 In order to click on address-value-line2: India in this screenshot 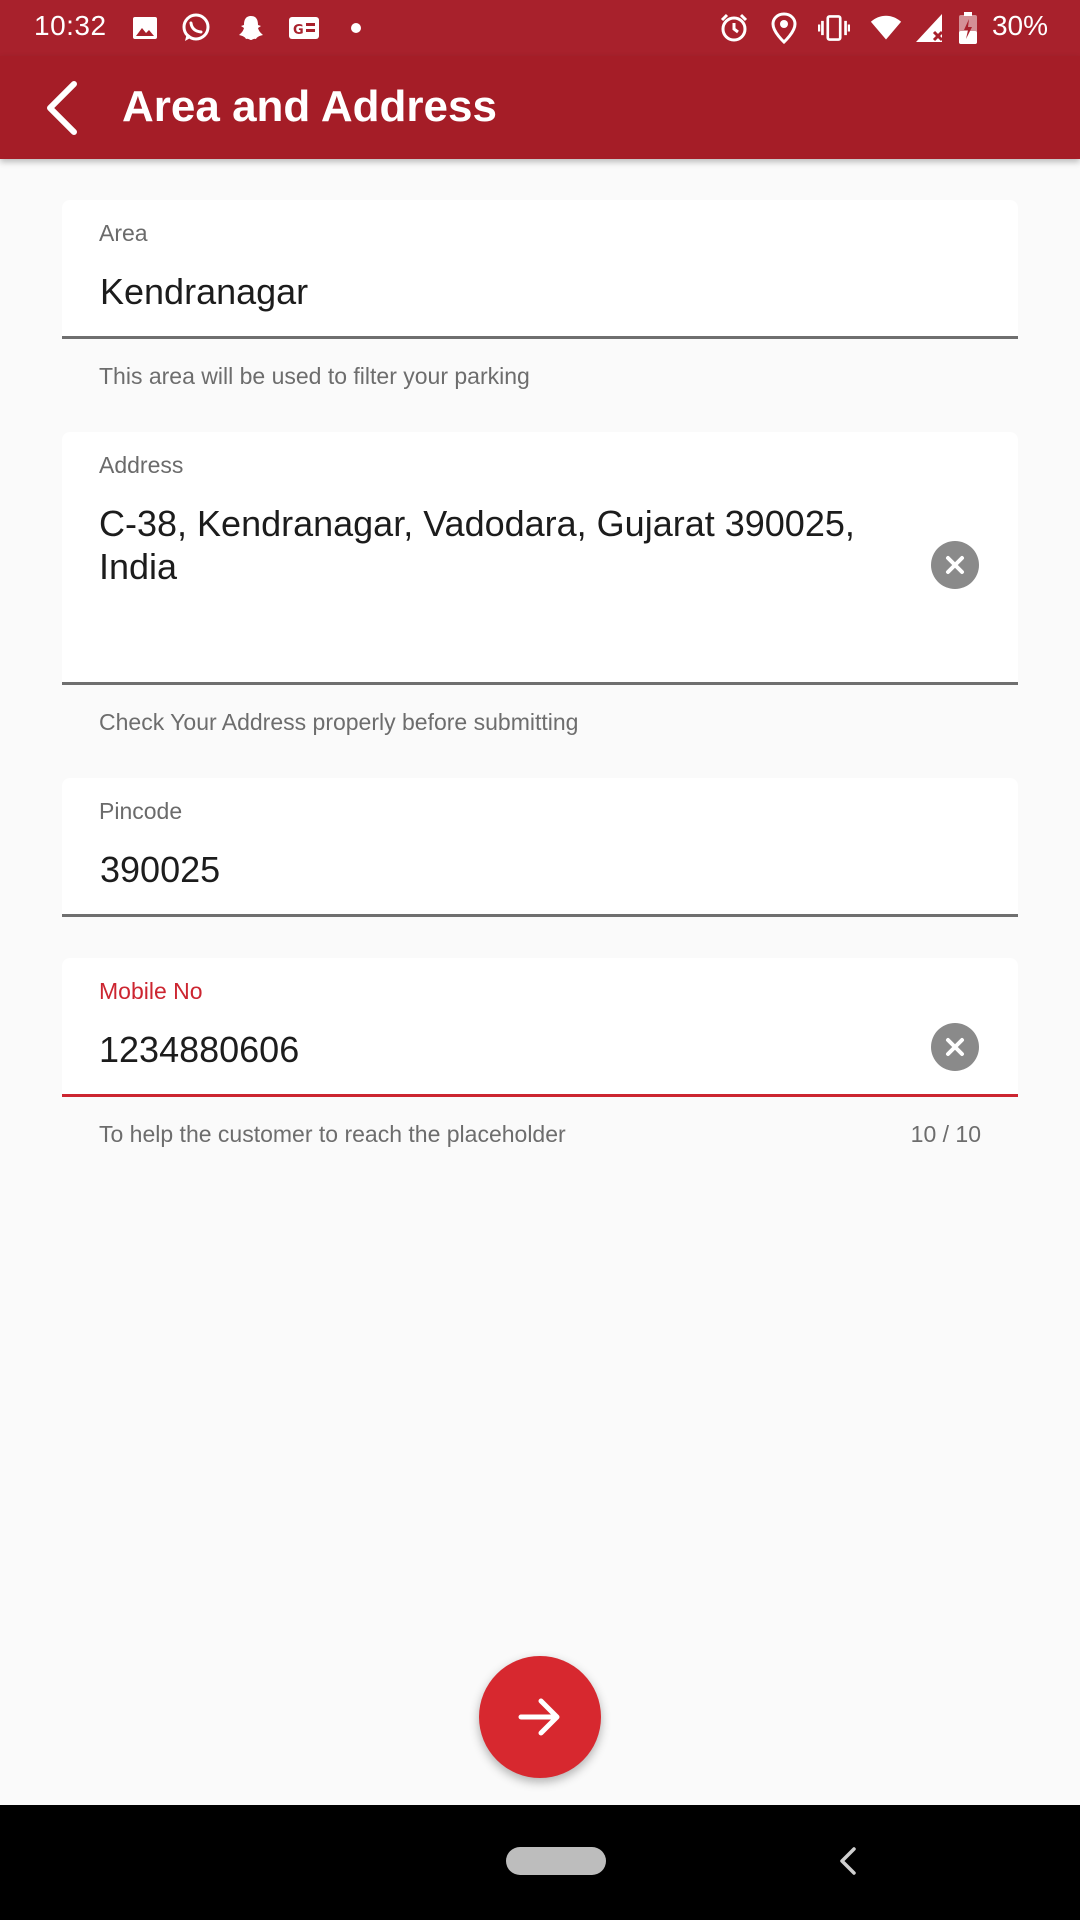, I will do `click(138, 566)`.